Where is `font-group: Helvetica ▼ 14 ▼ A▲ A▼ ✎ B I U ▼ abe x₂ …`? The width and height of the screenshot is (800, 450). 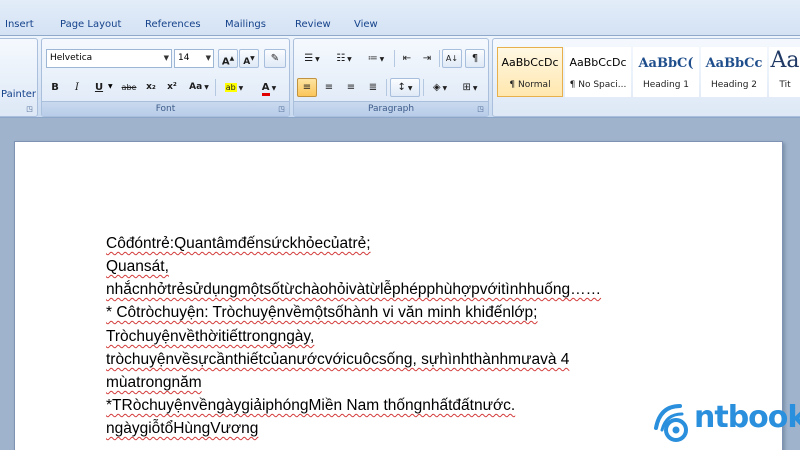 font-group: Helvetica ▼ 14 ▼ A▲ A▼ ✎ B I U ▼ abe x₂ … is located at coordinates (165, 77).